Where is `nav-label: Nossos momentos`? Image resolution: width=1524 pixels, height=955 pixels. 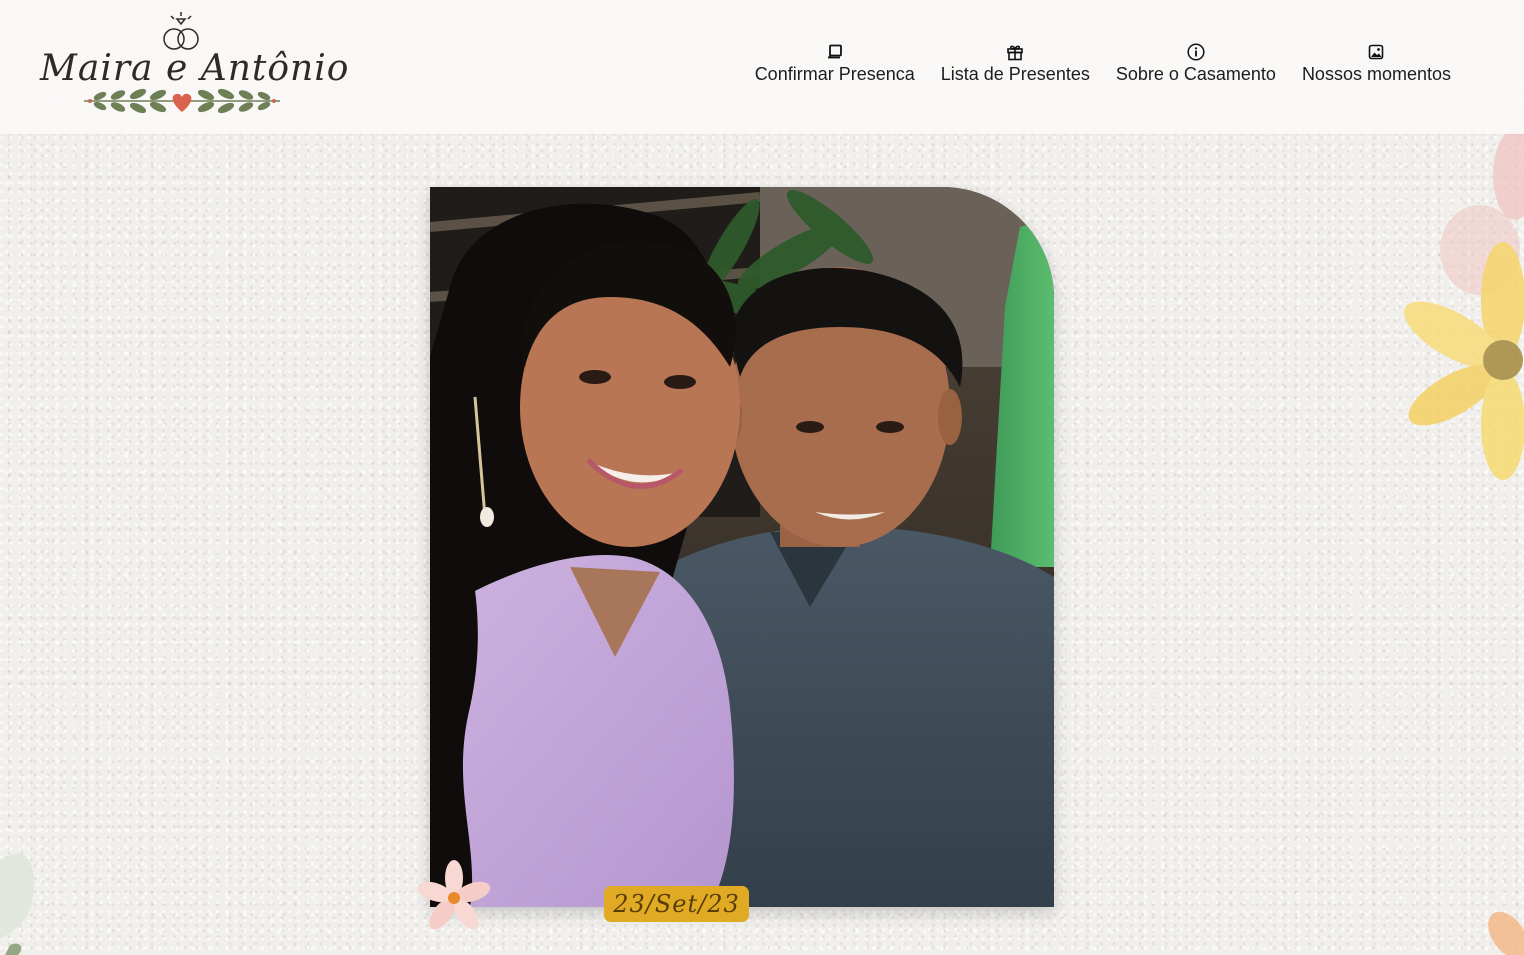
nav-label: Nossos momentos is located at coordinates (1376, 74).